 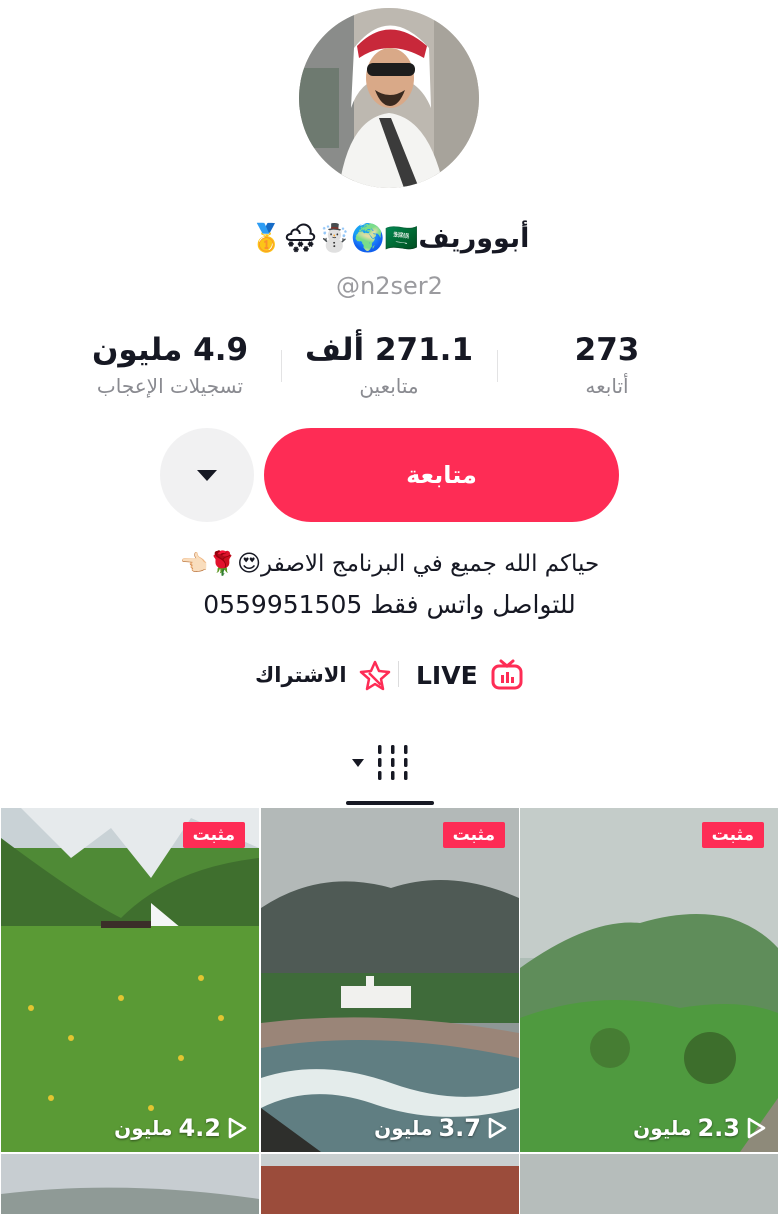 I want to click on following-count: 273, so click(x=607, y=350).